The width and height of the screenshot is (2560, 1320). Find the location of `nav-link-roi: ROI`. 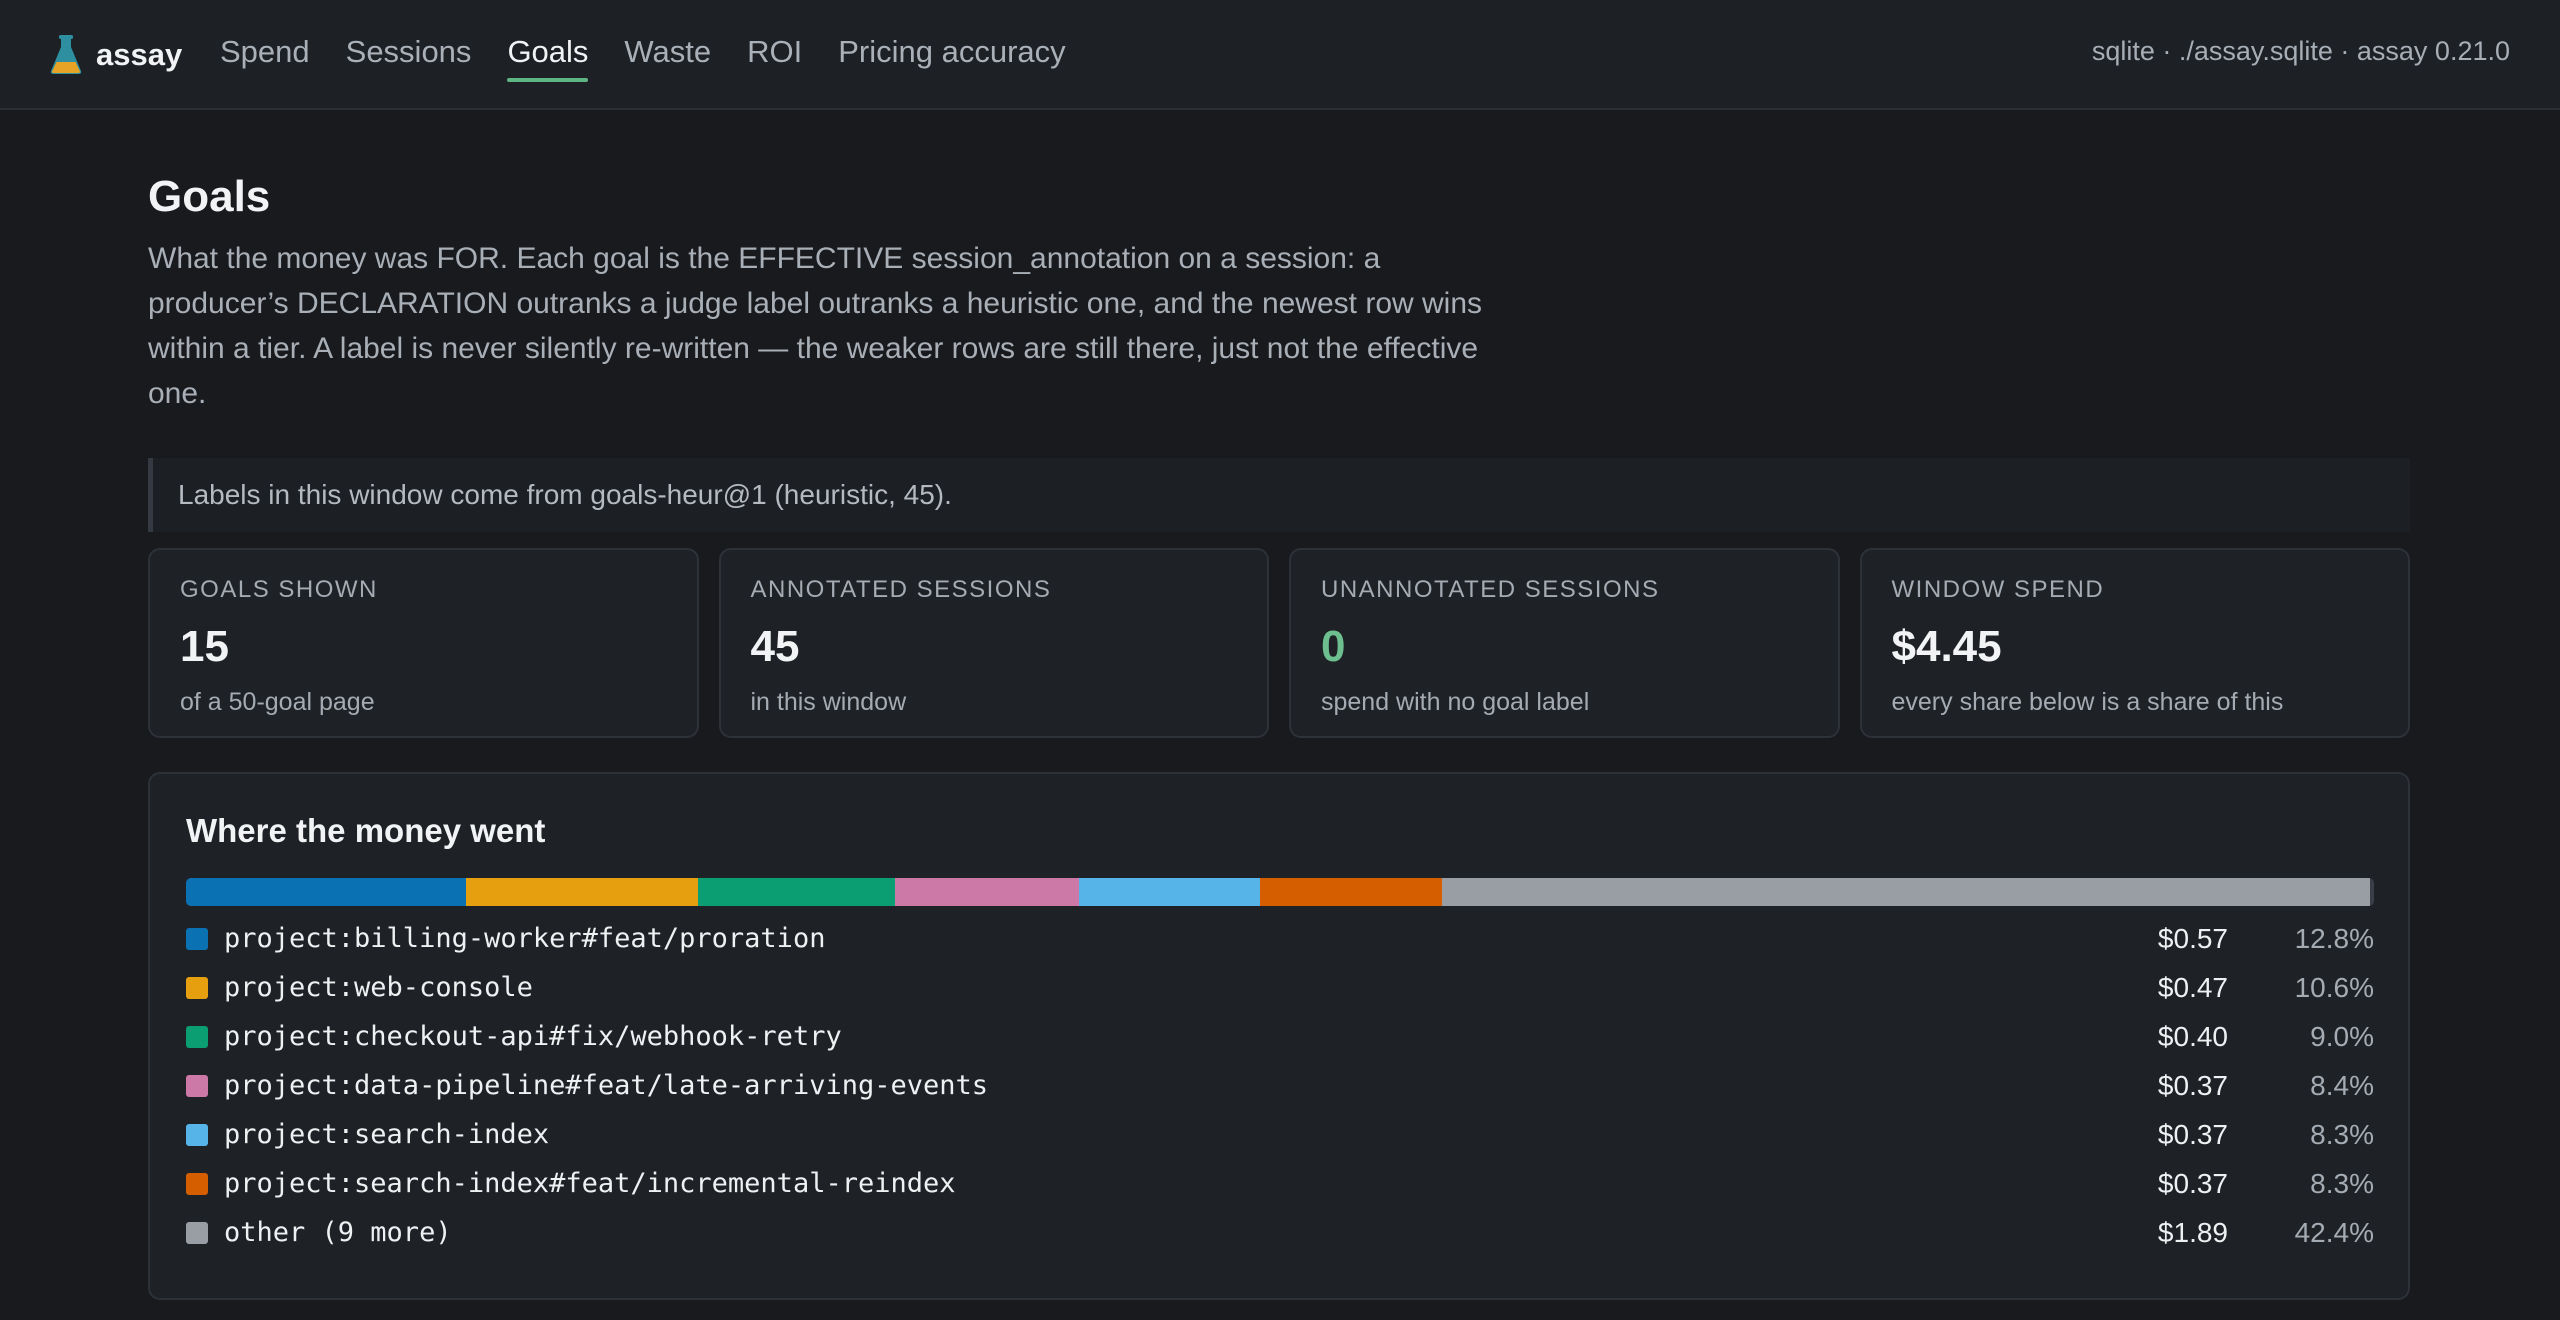

nav-link-roi: ROI is located at coordinates (774, 55).